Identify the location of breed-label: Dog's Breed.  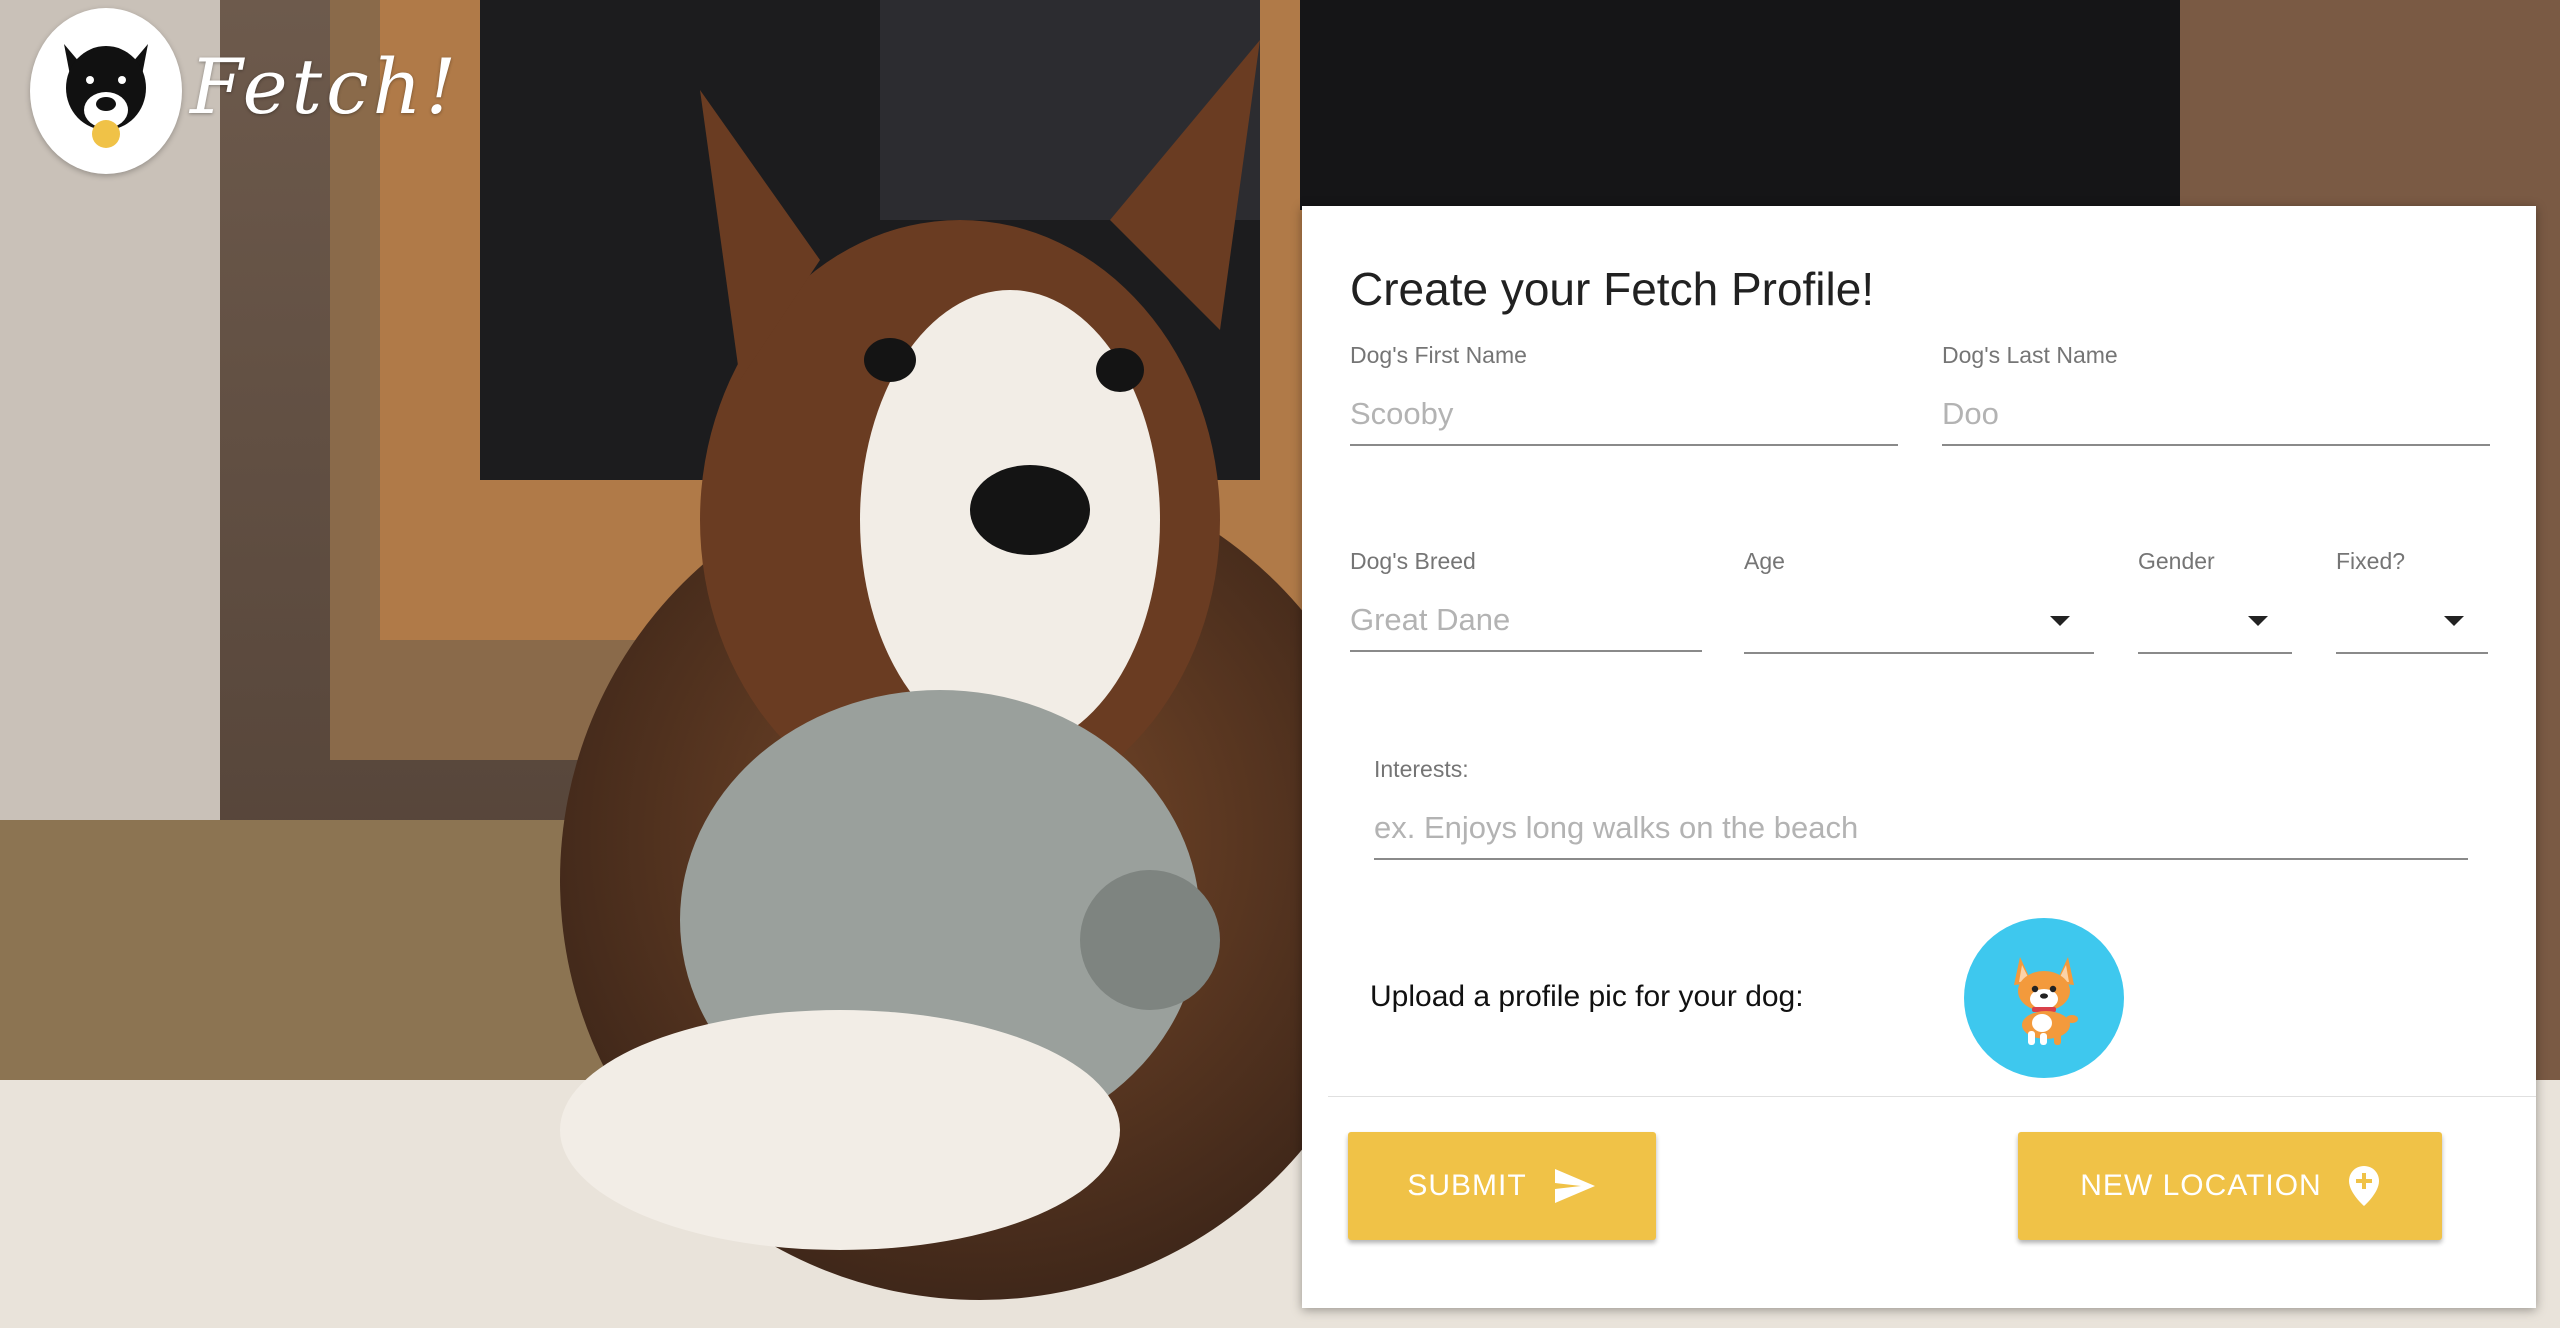
(1413, 561).